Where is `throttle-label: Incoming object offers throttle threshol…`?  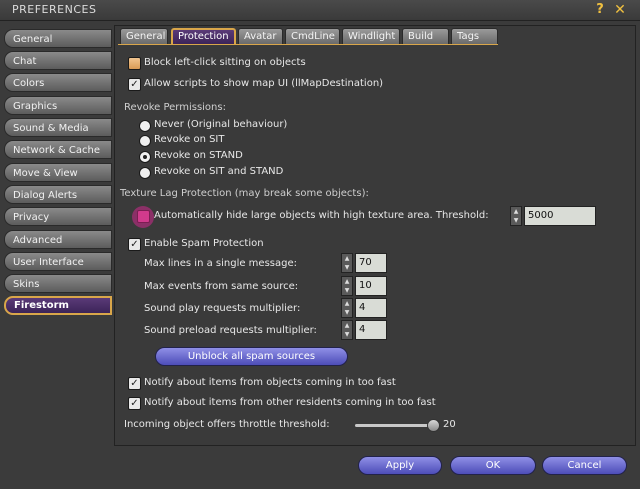 throttle-label: Incoming object offers throttle threshol… is located at coordinates (227, 424).